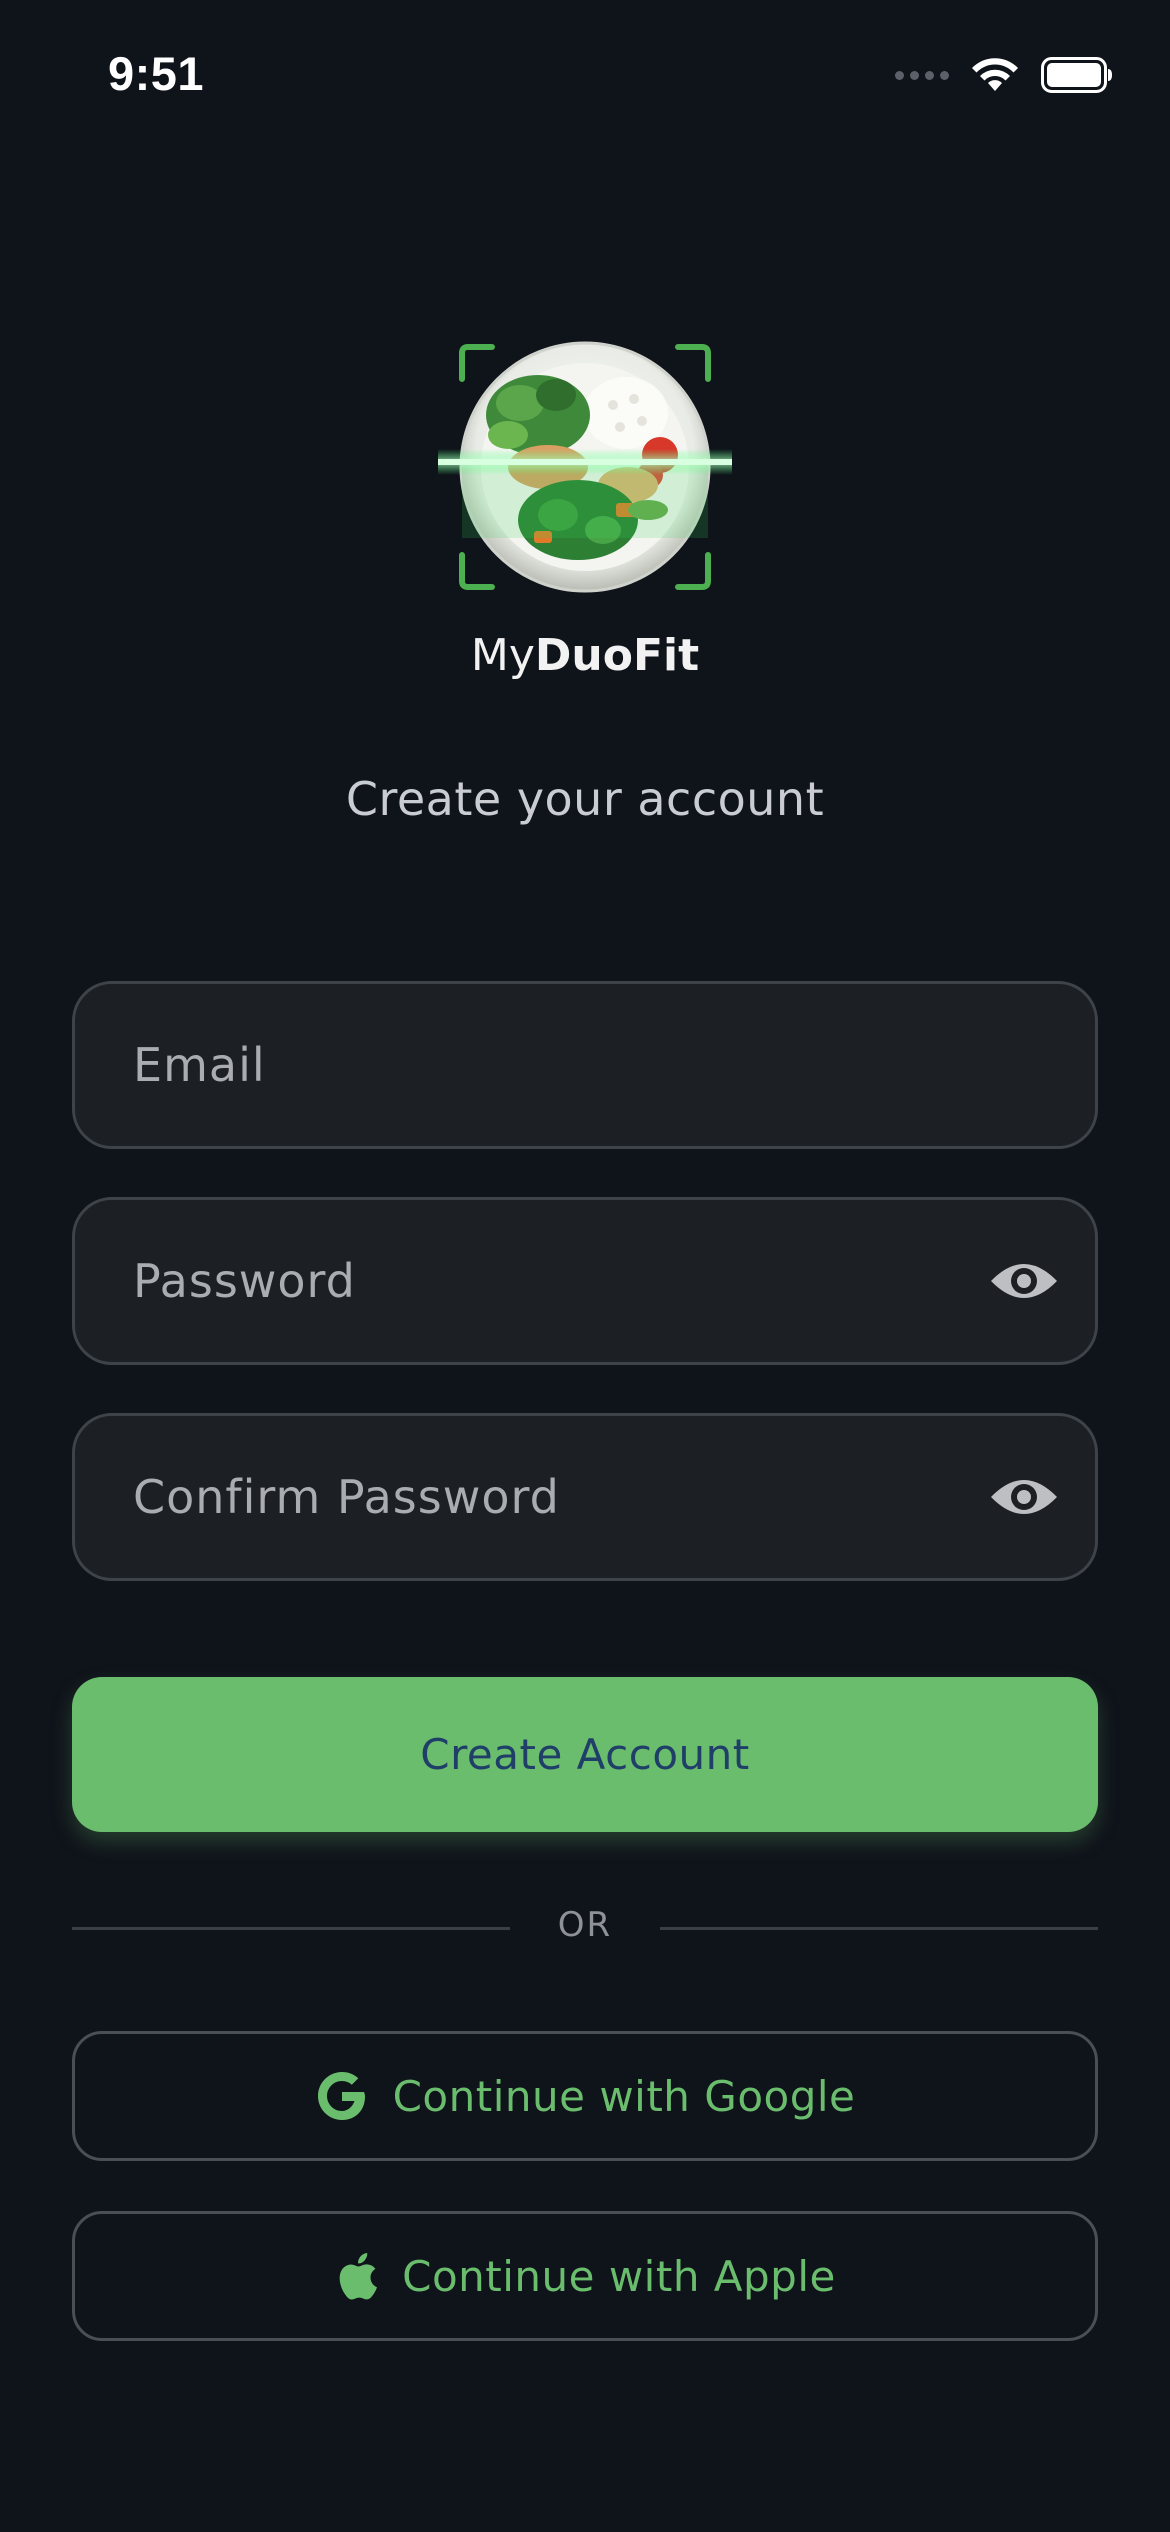 The width and height of the screenshot is (1170, 2532). I want to click on status-icons, so click(1004, 75).